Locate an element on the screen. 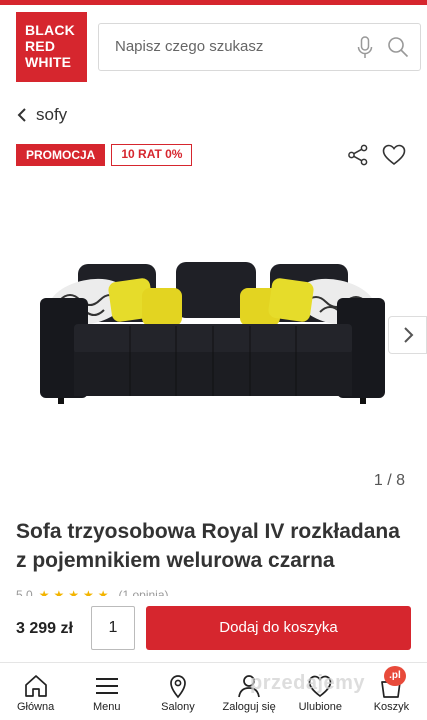 The height and width of the screenshot is (720, 427). heart-icon is located at coordinates (394, 155).